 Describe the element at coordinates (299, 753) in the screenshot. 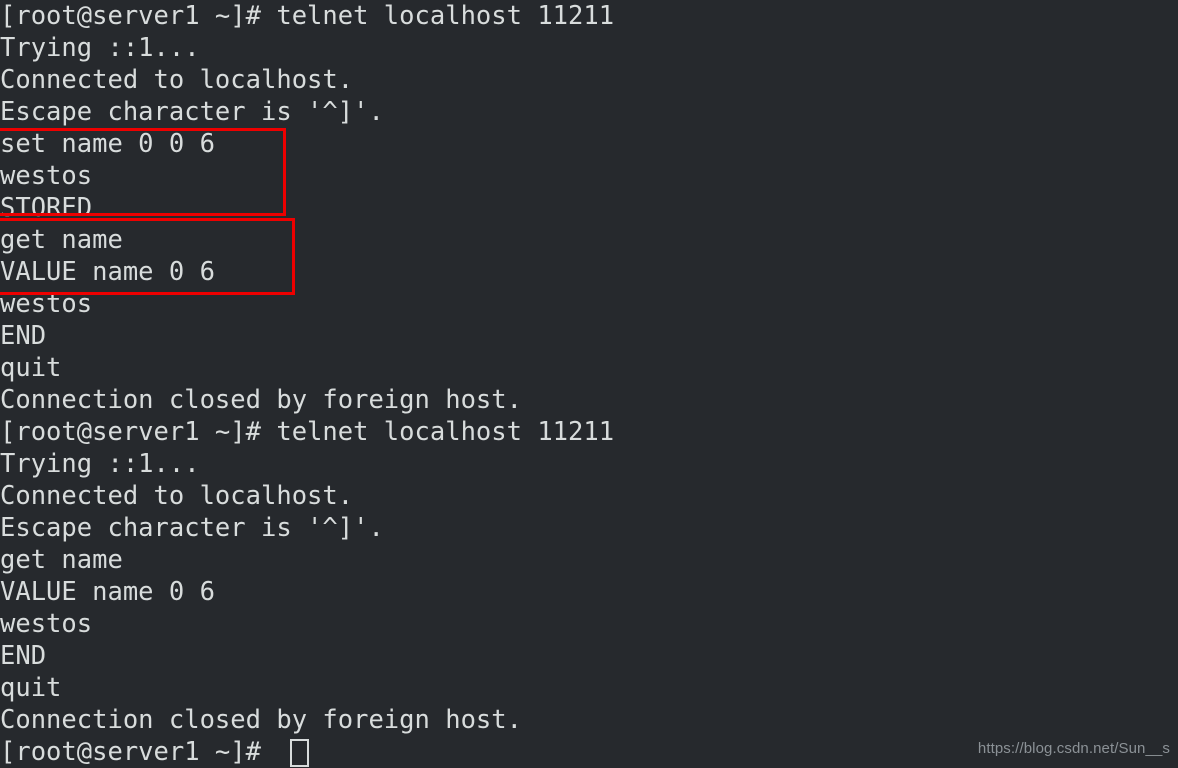

I see `text-cursor` at that location.